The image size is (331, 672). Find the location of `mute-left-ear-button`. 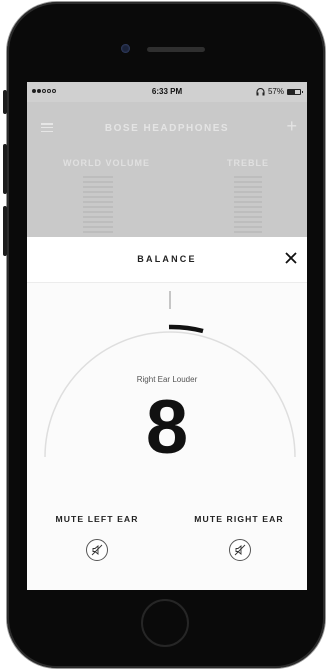

mute-left-ear-button is located at coordinates (97, 550).